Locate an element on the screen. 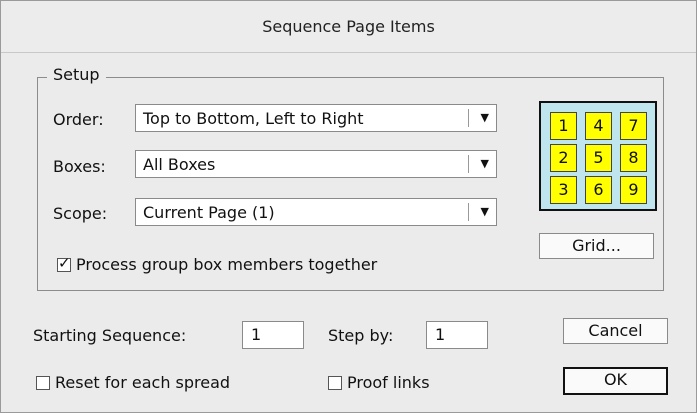 The width and height of the screenshot is (697, 413). order-separator is located at coordinates (468, 118).